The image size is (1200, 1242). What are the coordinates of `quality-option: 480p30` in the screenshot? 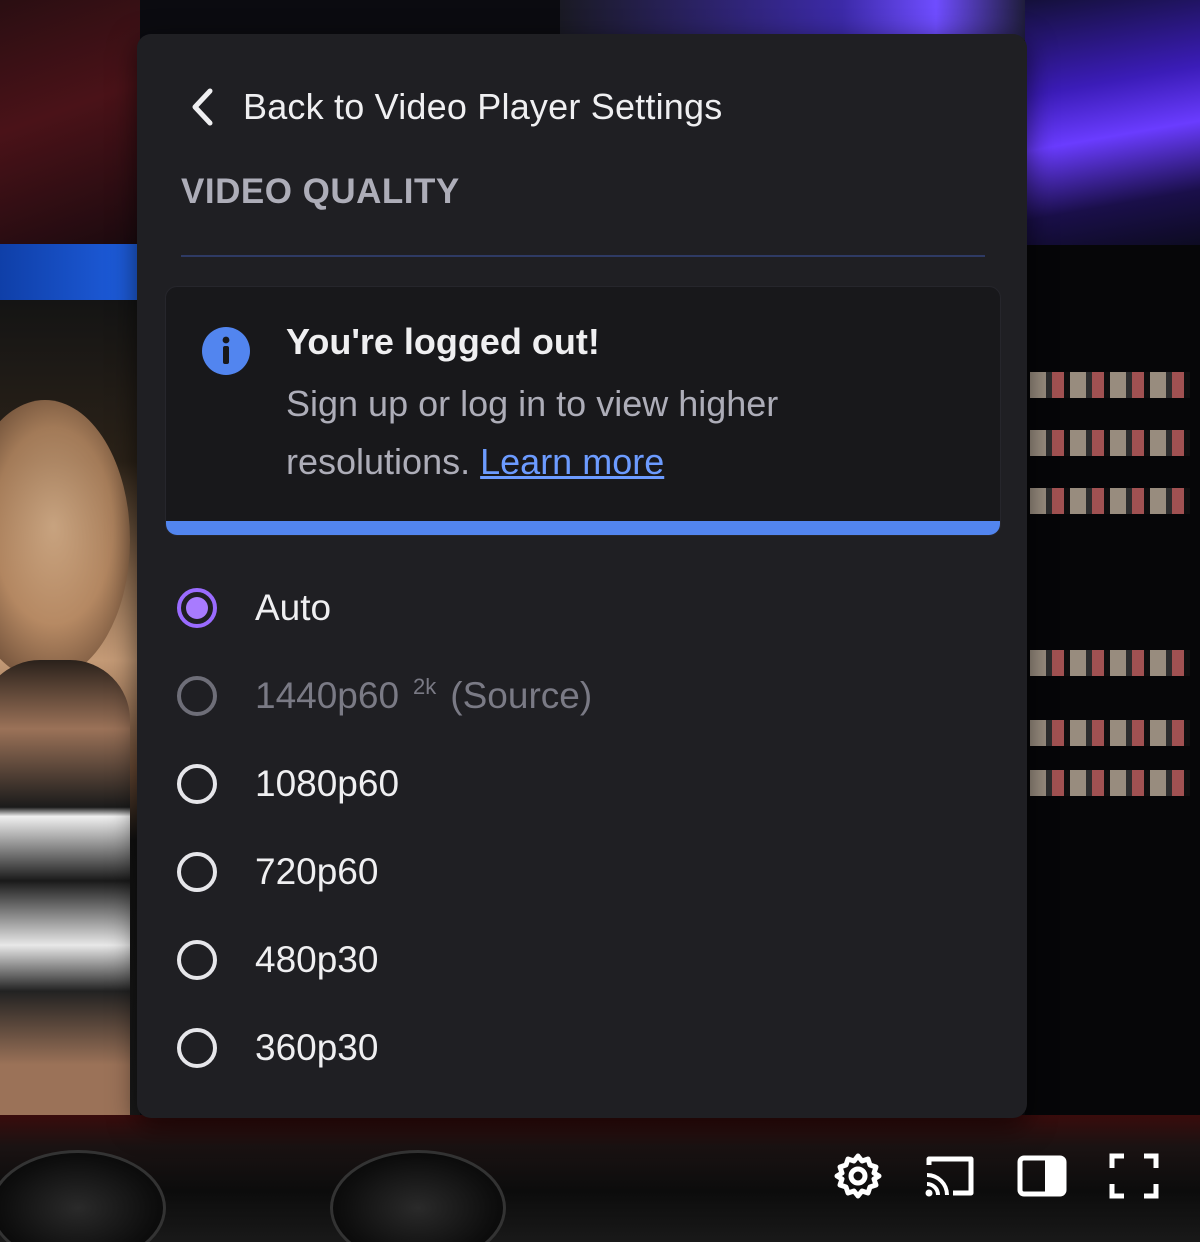 It's located at (577, 960).